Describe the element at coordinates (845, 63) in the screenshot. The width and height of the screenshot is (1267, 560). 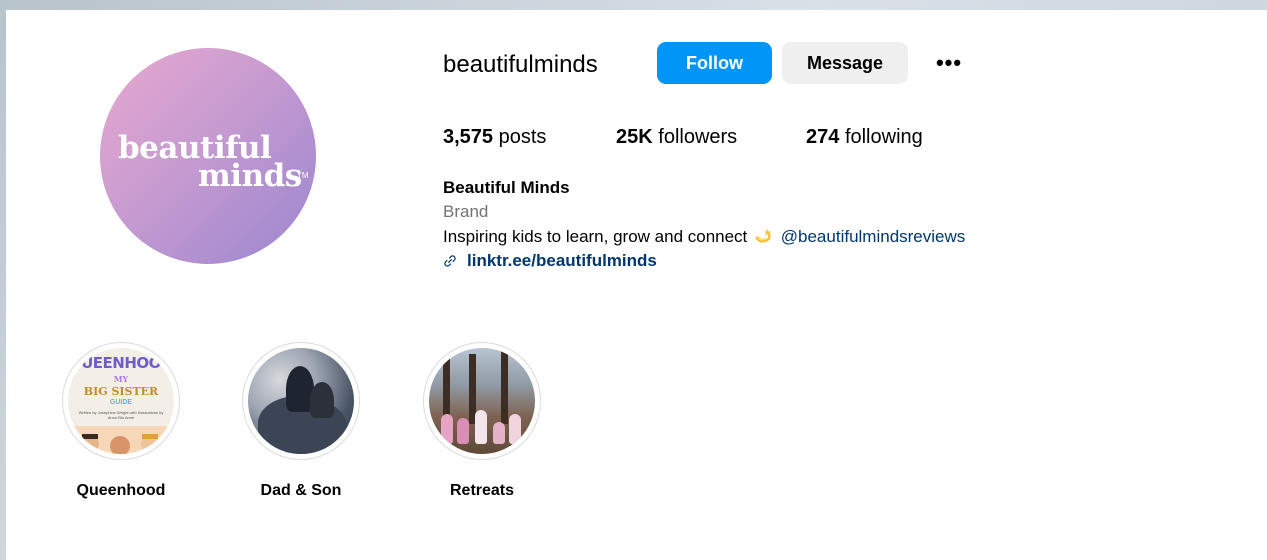
I see `message-button: Message` at that location.